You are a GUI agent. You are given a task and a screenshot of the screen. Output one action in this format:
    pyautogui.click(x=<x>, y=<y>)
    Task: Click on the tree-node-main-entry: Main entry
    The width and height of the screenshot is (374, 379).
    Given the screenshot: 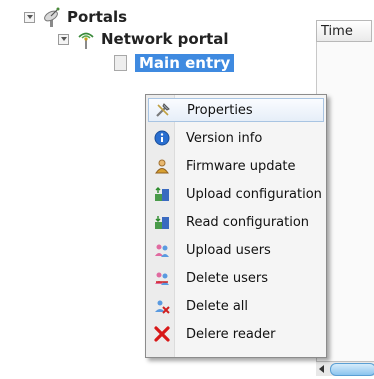 What is the action you would take?
    pyautogui.click(x=174, y=63)
    